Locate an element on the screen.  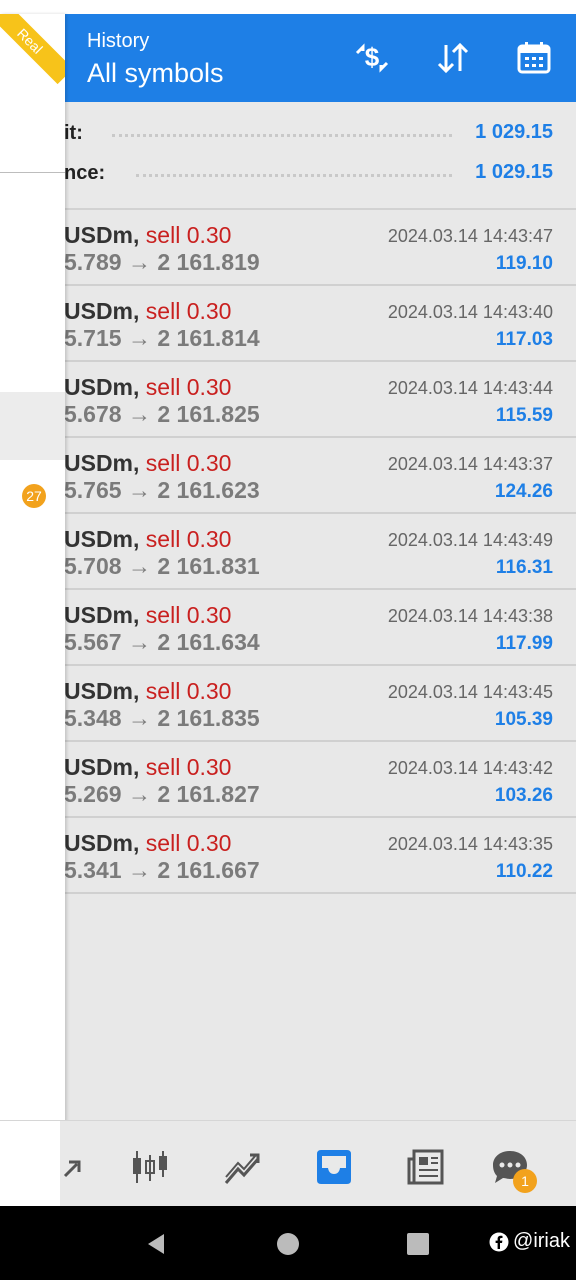
calendar-icon is located at coordinates (534, 58).